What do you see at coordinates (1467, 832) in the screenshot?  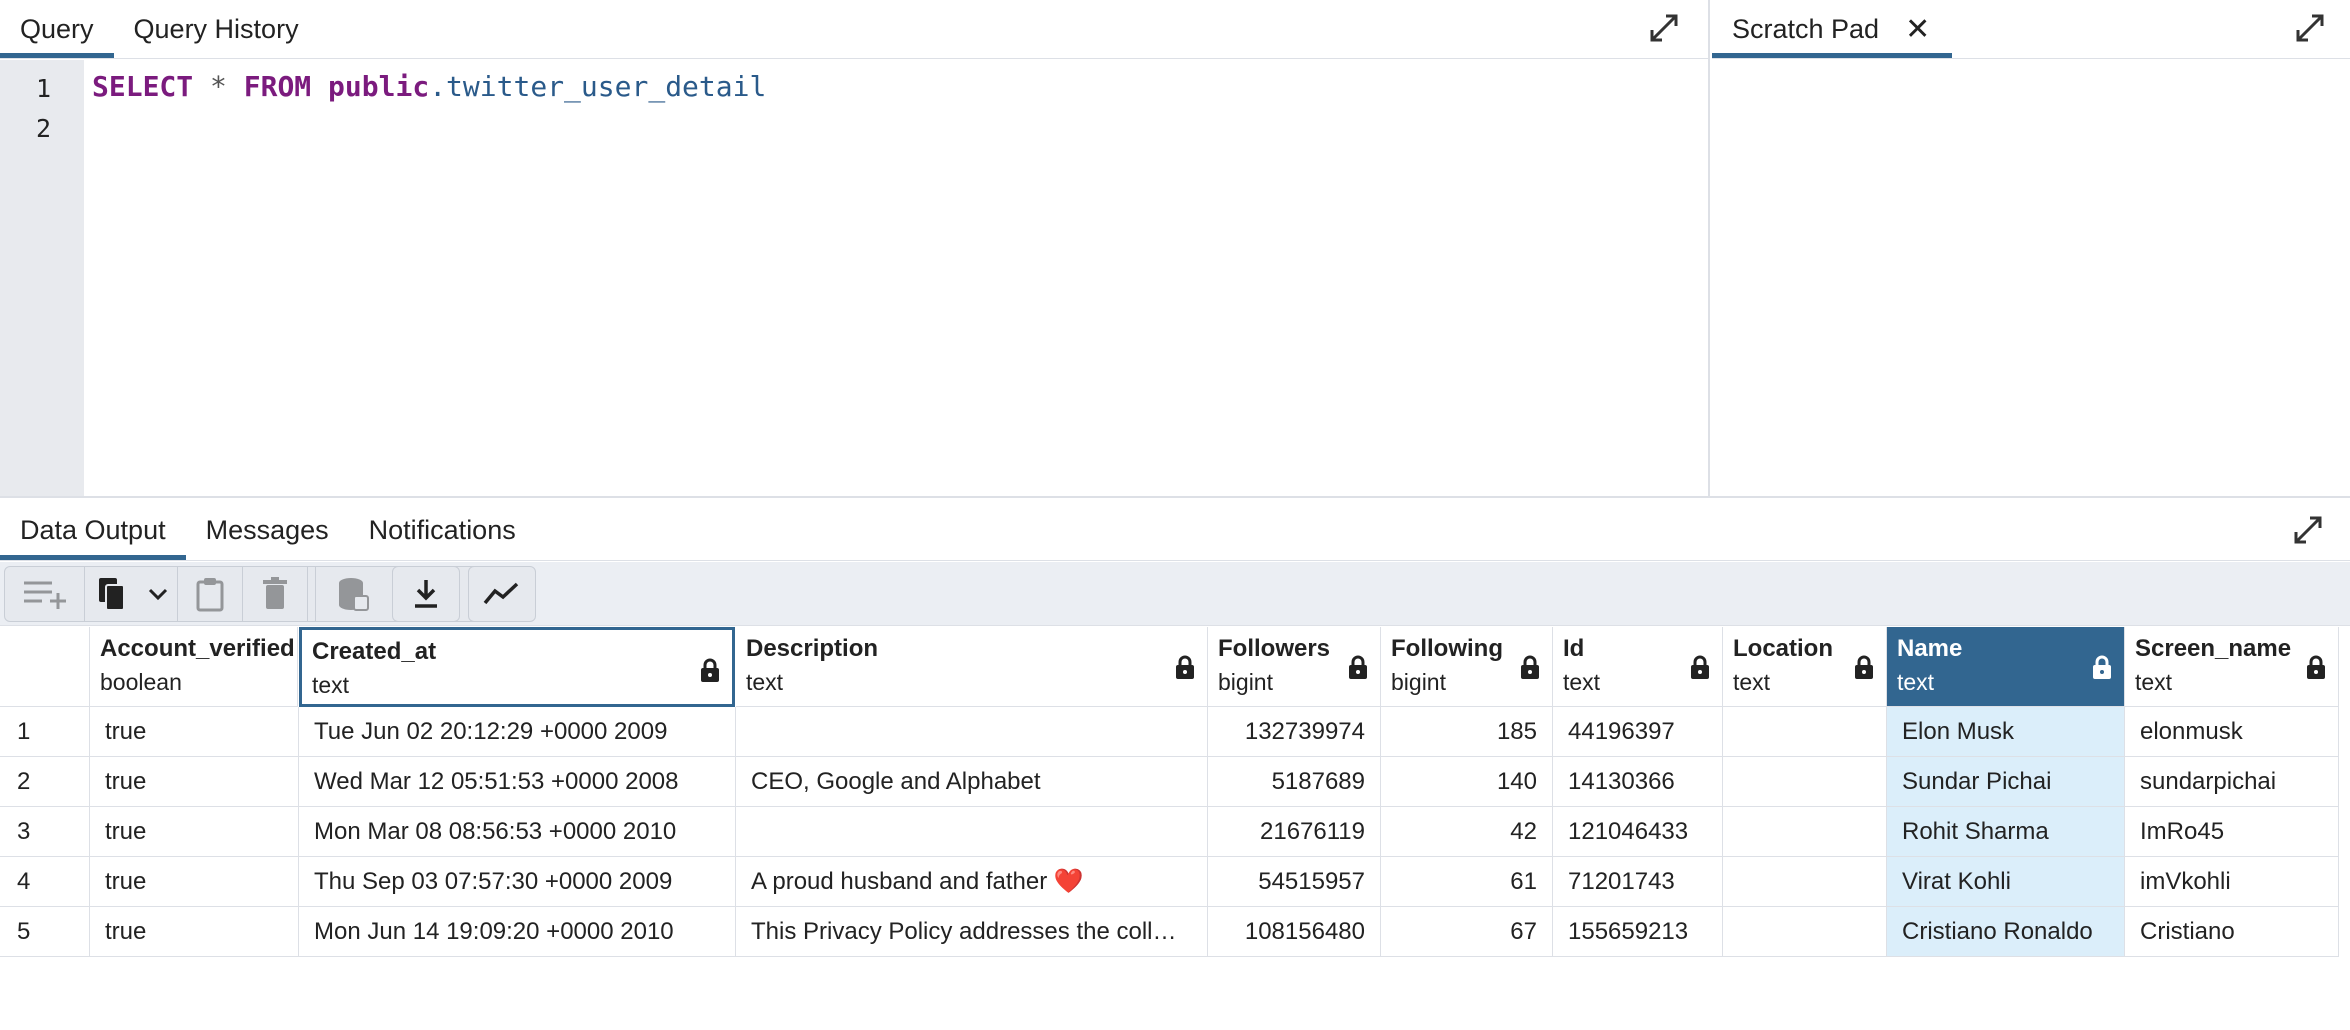 I see `cell-following: 42` at bounding box center [1467, 832].